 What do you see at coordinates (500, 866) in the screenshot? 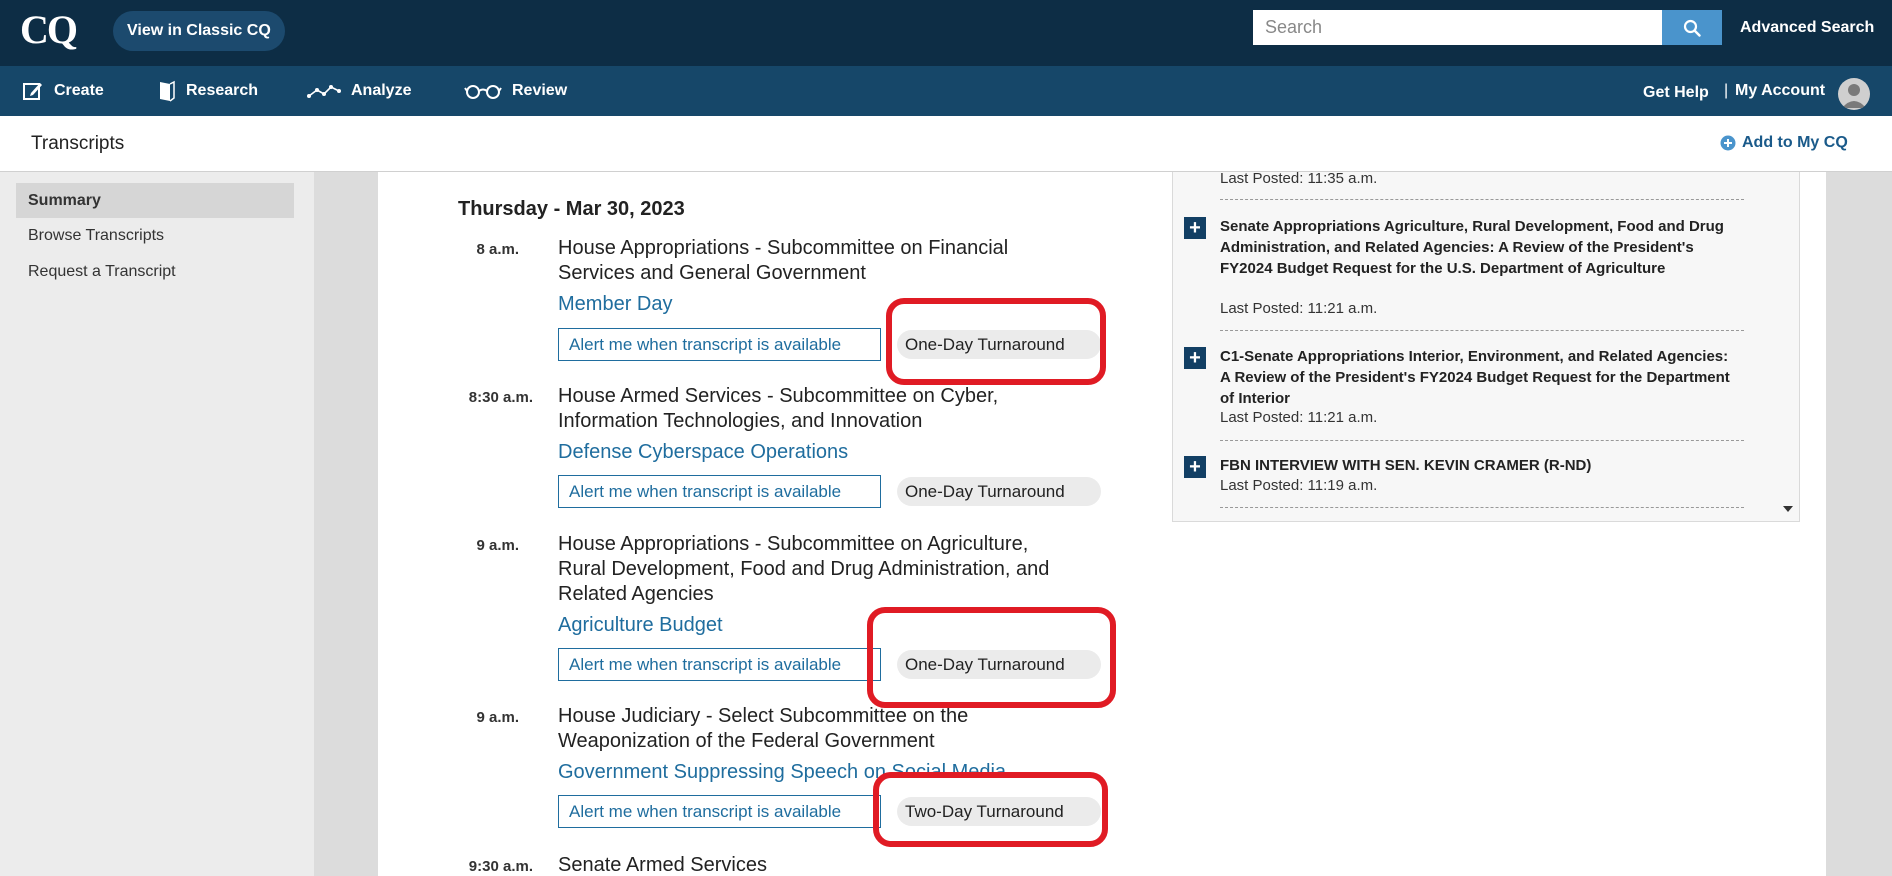
I see `event-time: 9:30 a.m.` at bounding box center [500, 866].